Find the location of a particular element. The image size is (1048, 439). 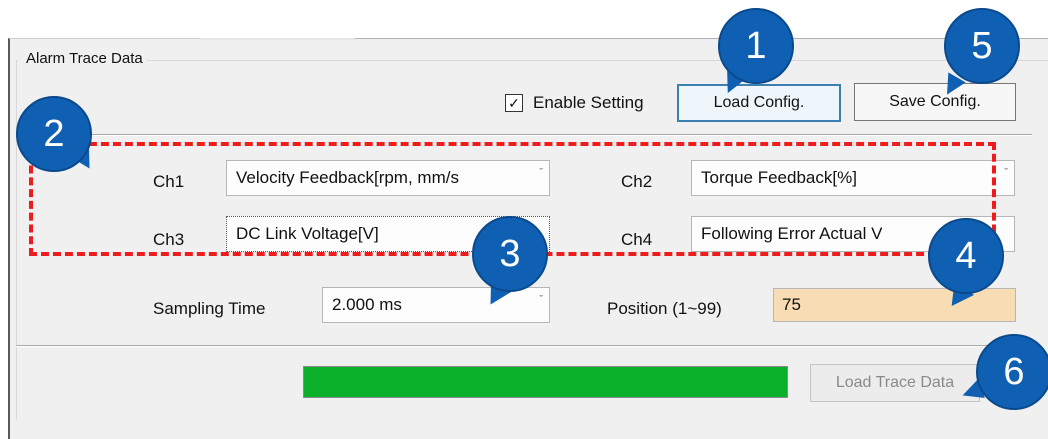

load-config-button: Load Config. is located at coordinates (759, 103).